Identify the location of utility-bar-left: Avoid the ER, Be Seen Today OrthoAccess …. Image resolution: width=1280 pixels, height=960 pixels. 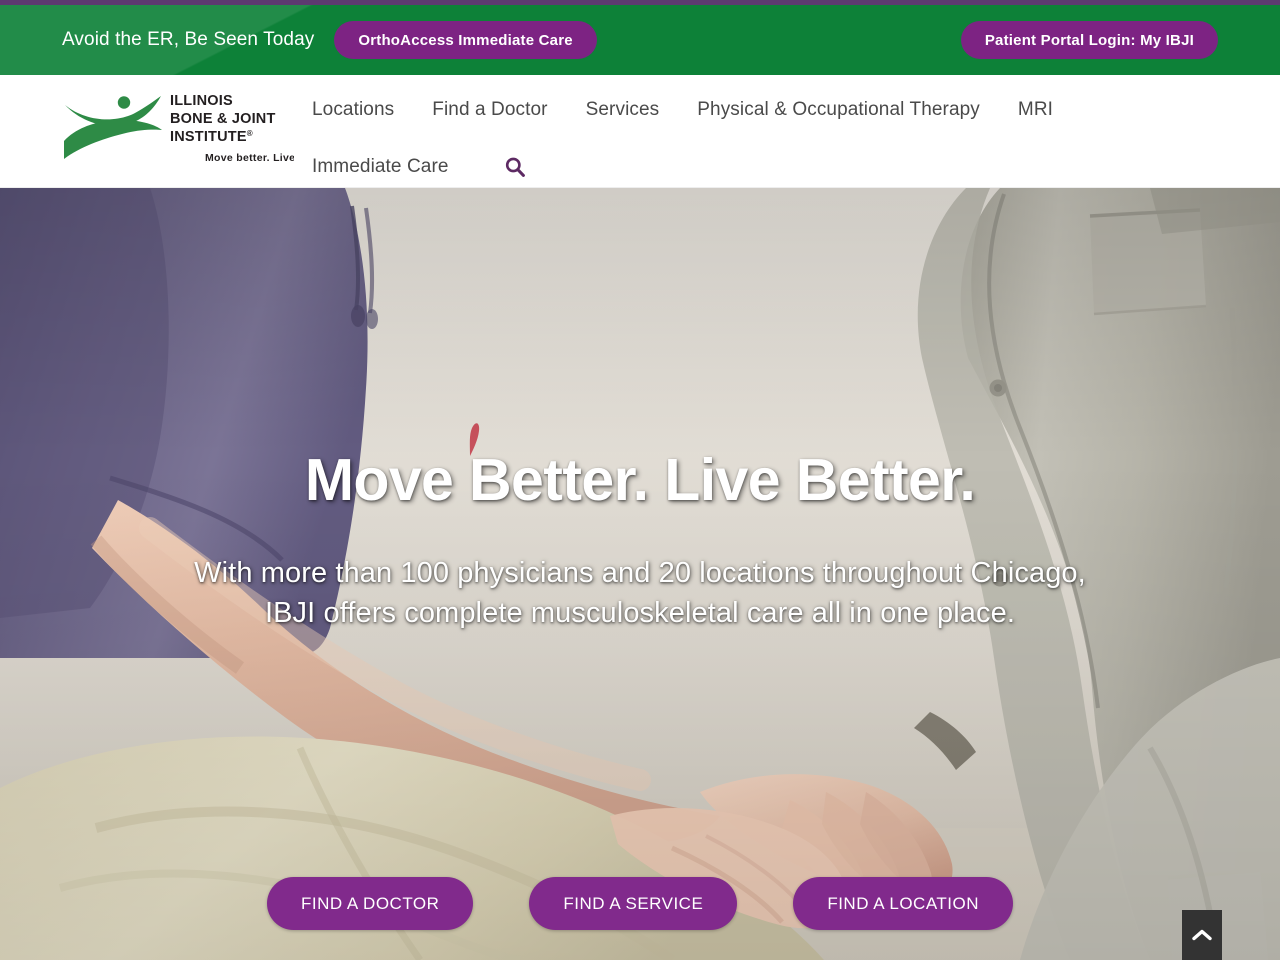
(329, 40).